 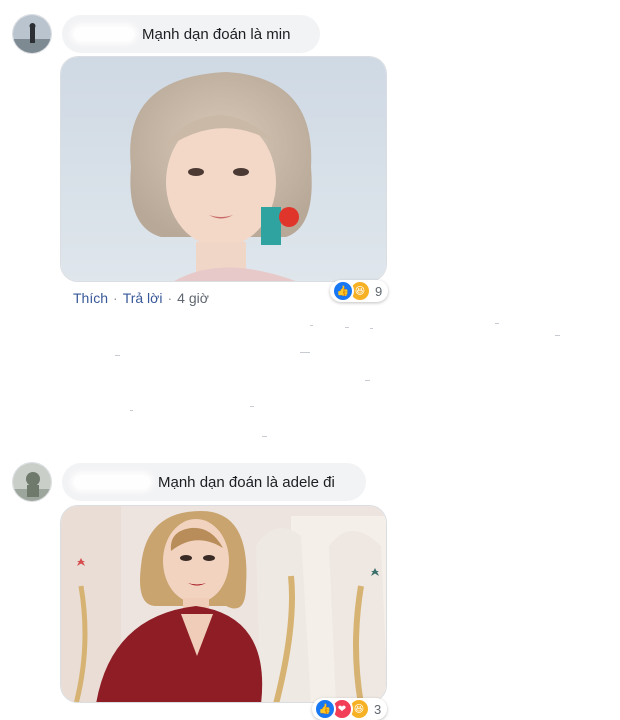 What do you see at coordinates (350, 709) in the screenshot?
I see `reaction-summary: 👍 ❤ 😆 3` at bounding box center [350, 709].